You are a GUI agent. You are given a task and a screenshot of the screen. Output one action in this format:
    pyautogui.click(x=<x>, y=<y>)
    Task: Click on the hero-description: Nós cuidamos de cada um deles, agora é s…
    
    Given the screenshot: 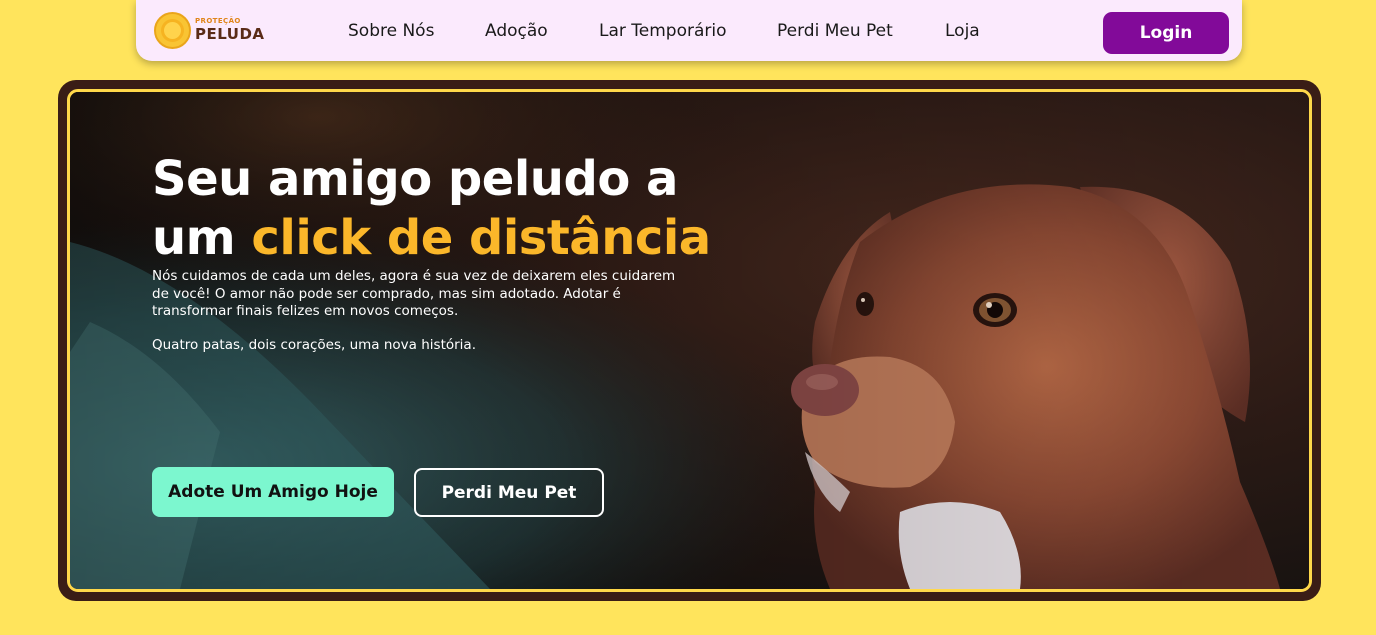 What is the action you would take?
    pyautogui.click(x=414, y=293)
    